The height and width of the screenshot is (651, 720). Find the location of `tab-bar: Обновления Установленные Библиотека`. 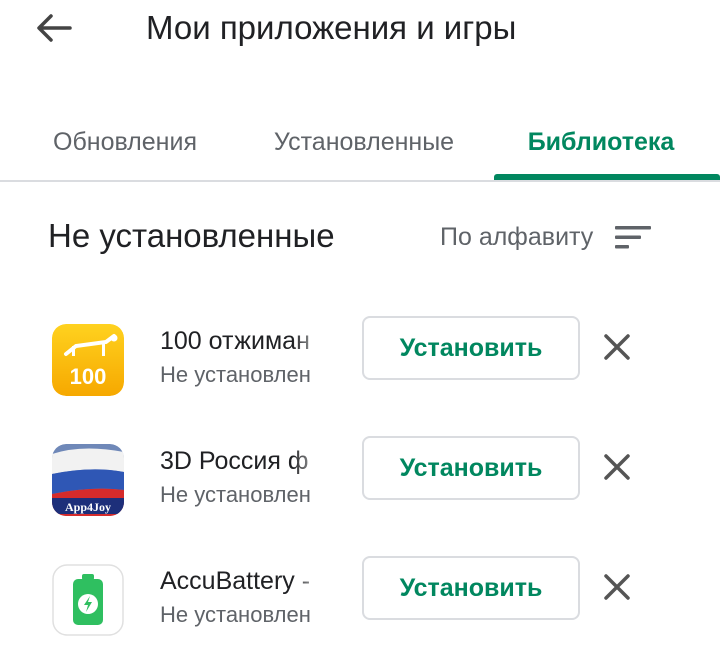

tab-bar: Обновления Установленные Библиотека is located at coordinates (360, 142).